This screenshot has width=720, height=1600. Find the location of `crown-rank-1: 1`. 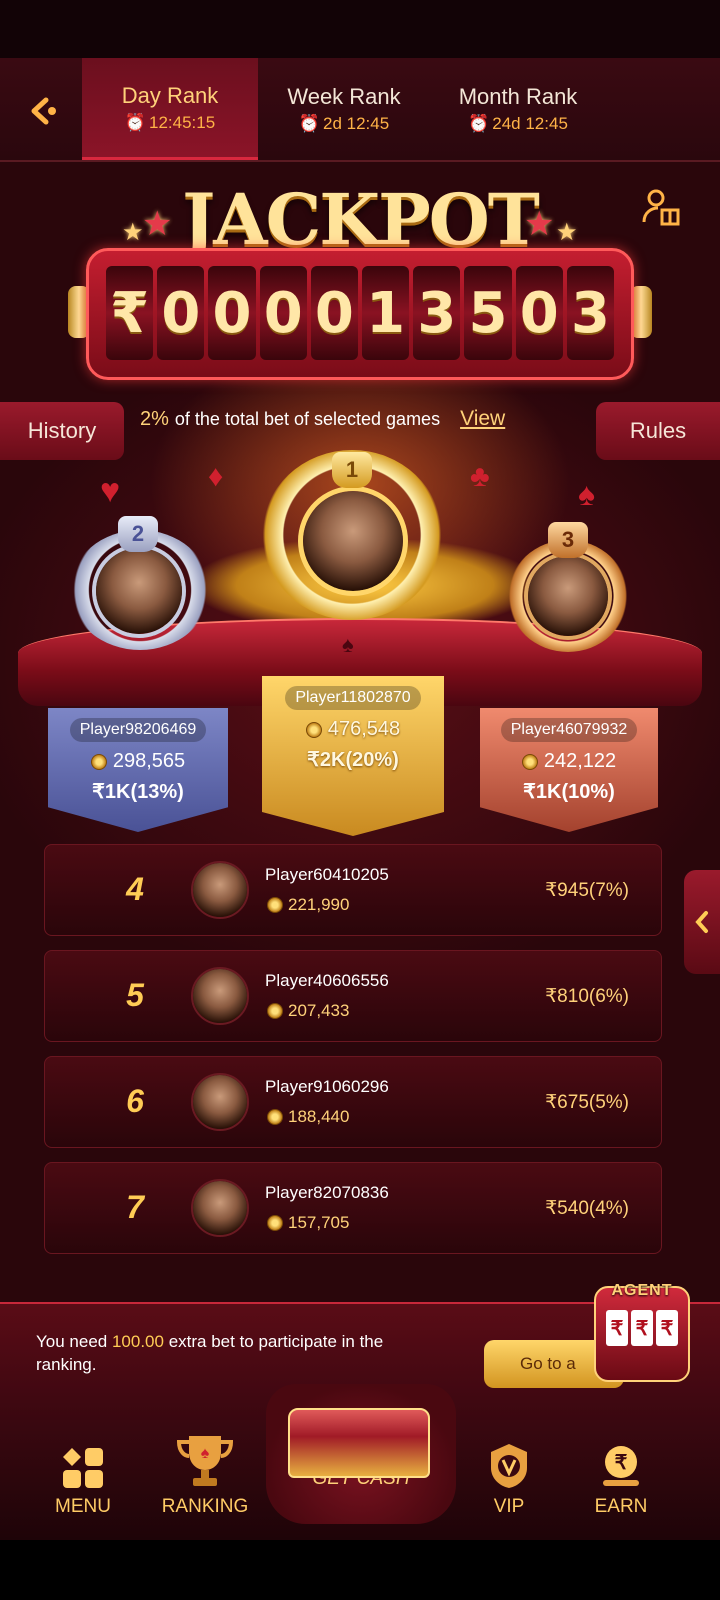

crown-rank-1: 1 is located at coordinates (352, 470).